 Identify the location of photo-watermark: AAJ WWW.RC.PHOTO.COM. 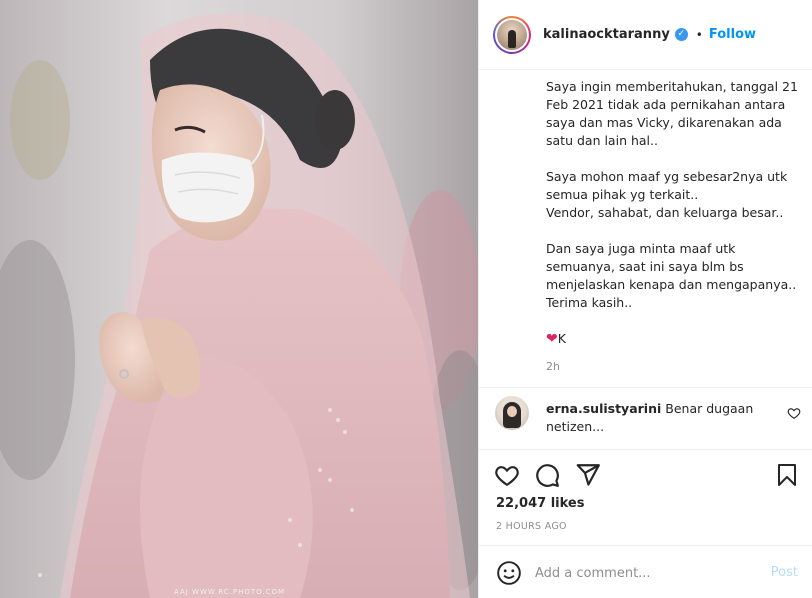
(230, 592).